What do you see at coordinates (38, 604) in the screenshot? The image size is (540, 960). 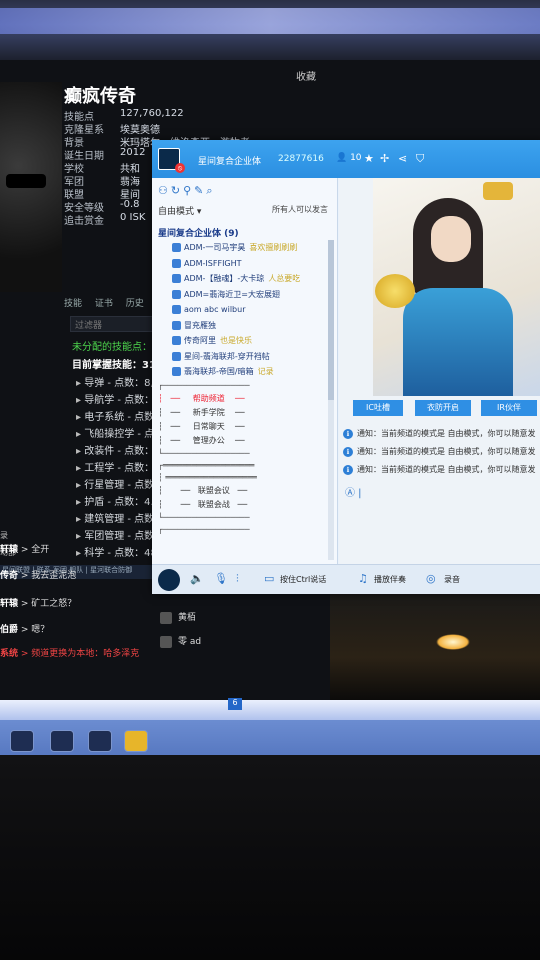 I see `chat-line: 轩辕 > 矿工之怒？` at bounding box center [38, 604].